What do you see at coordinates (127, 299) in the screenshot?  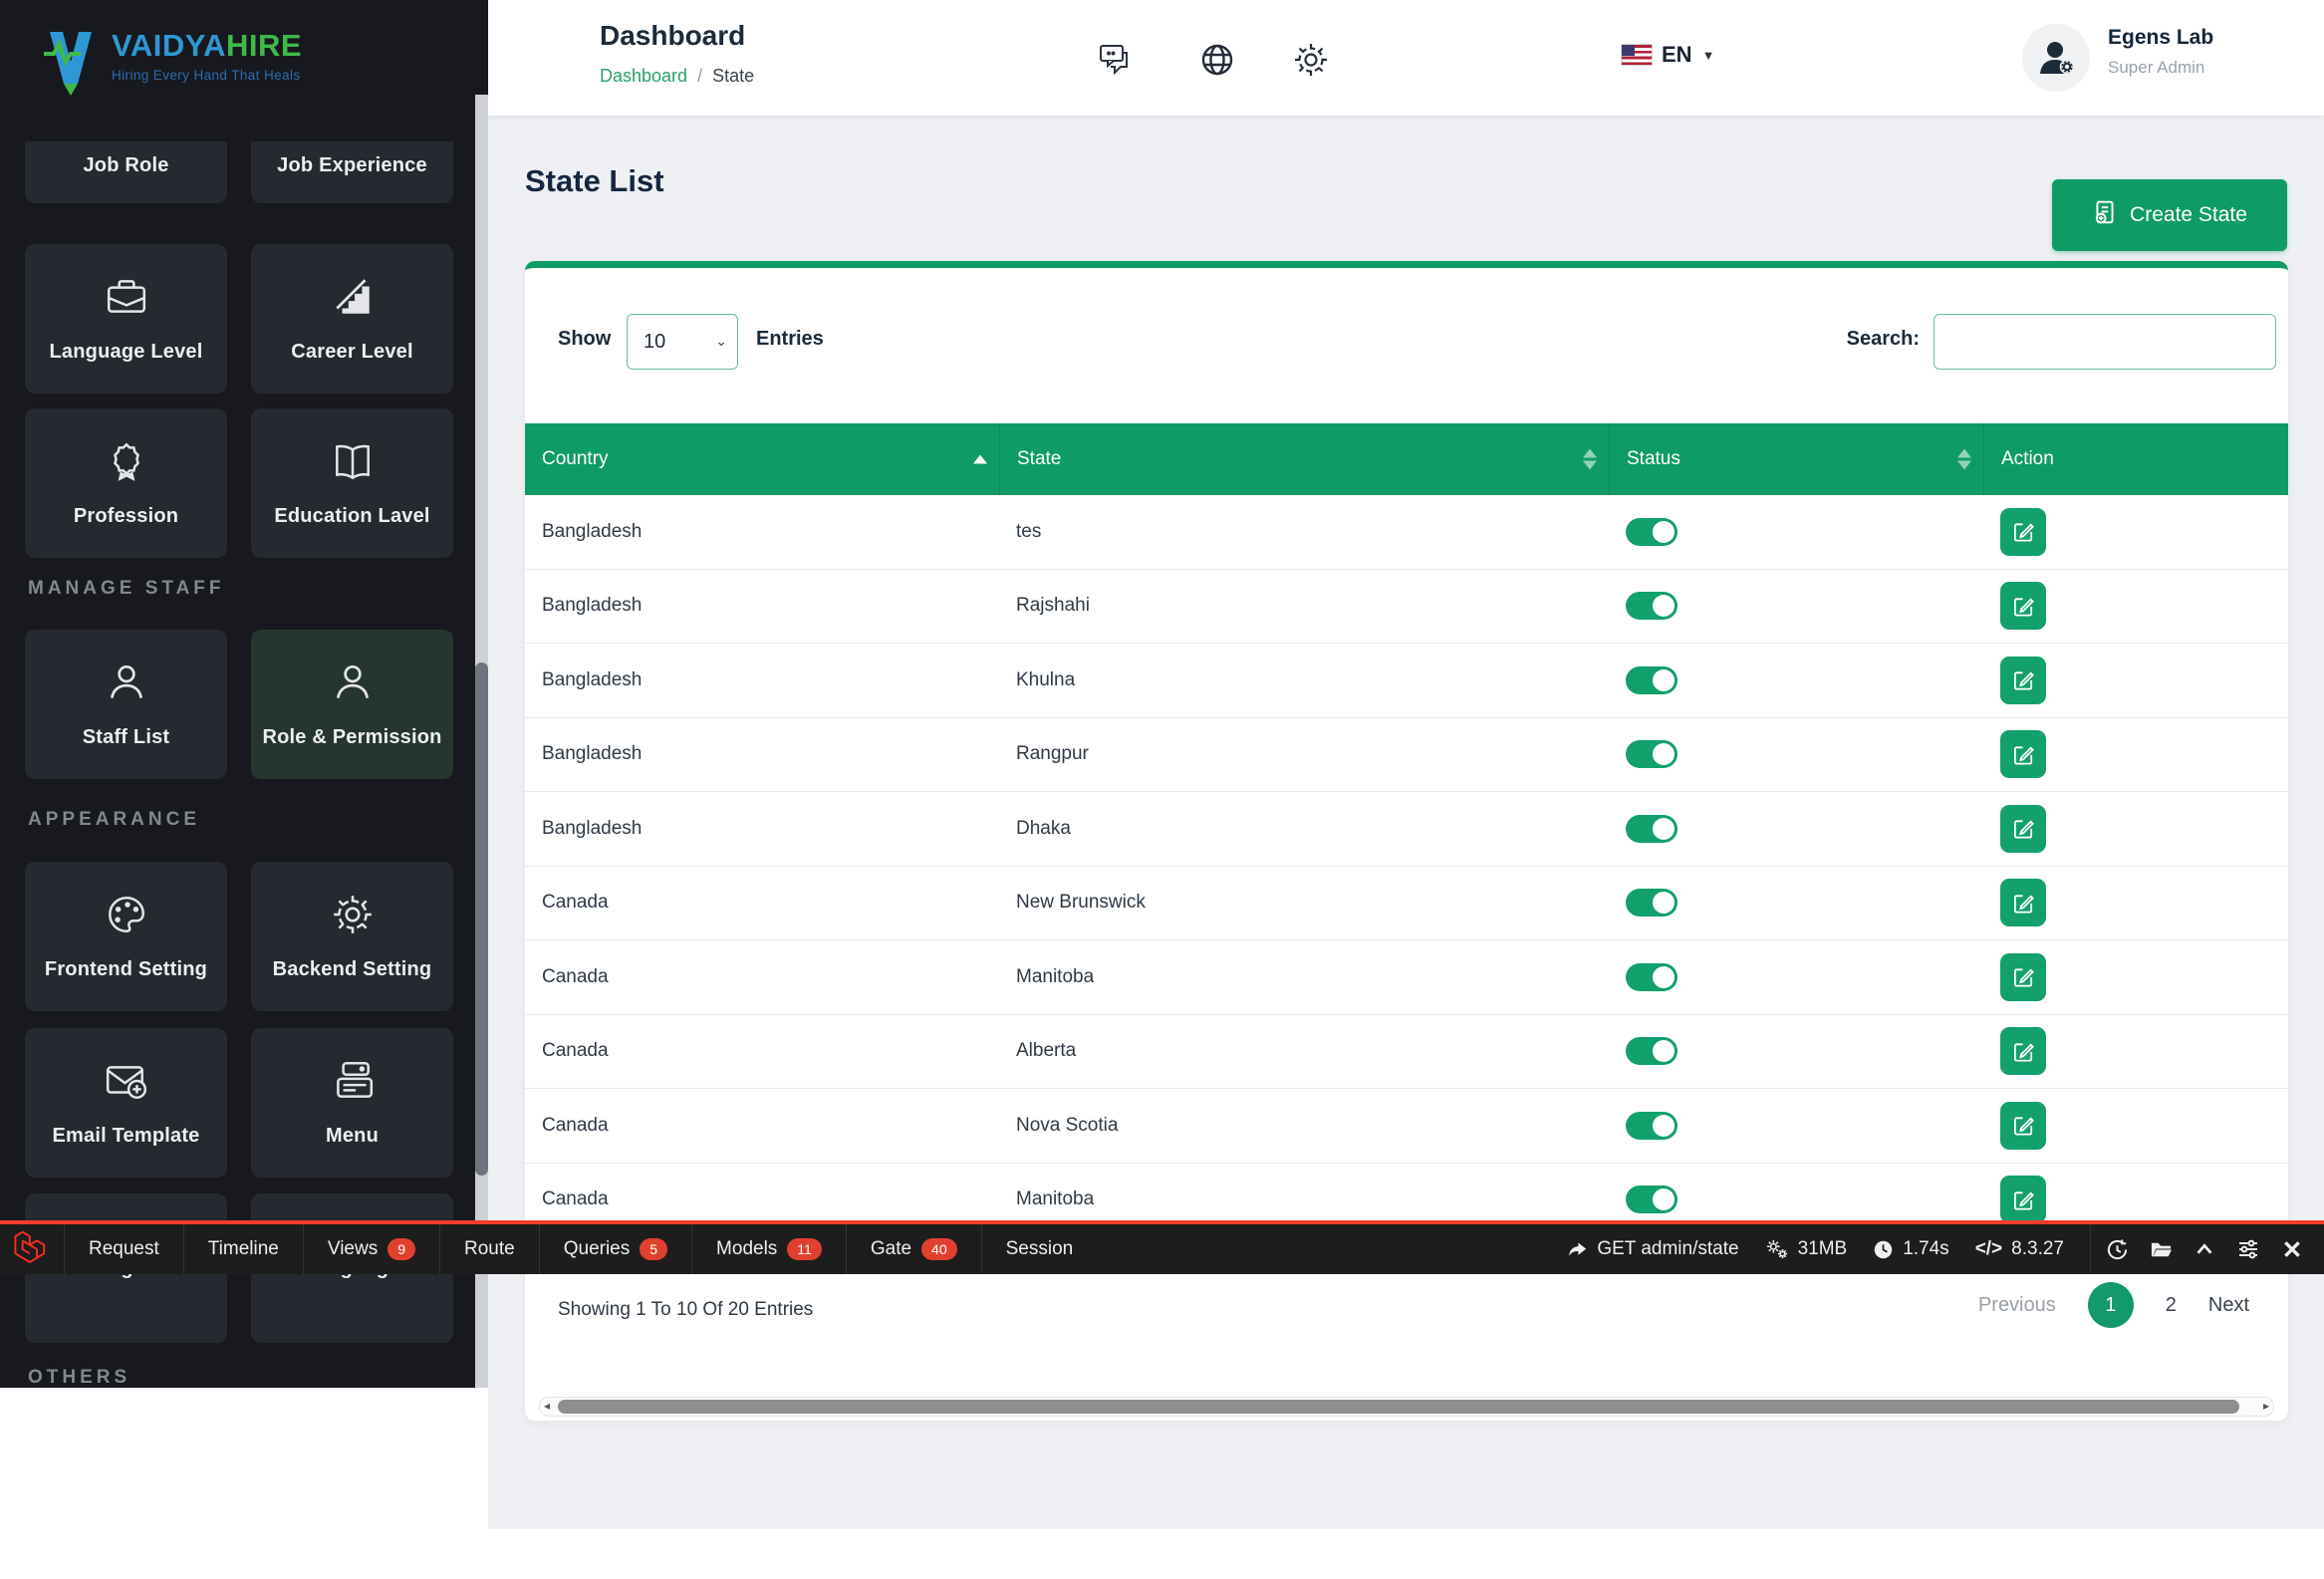 I see `briefcase-icon` at bounding box center [127, 299].